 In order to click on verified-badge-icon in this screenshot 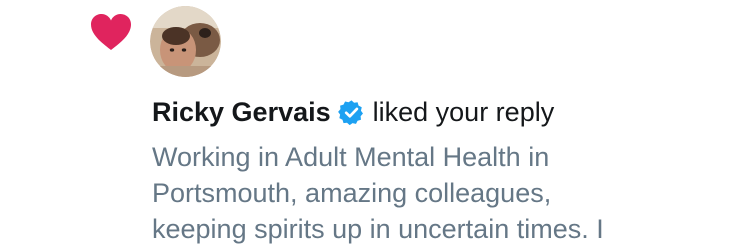, I will do `click(351, 112)`.